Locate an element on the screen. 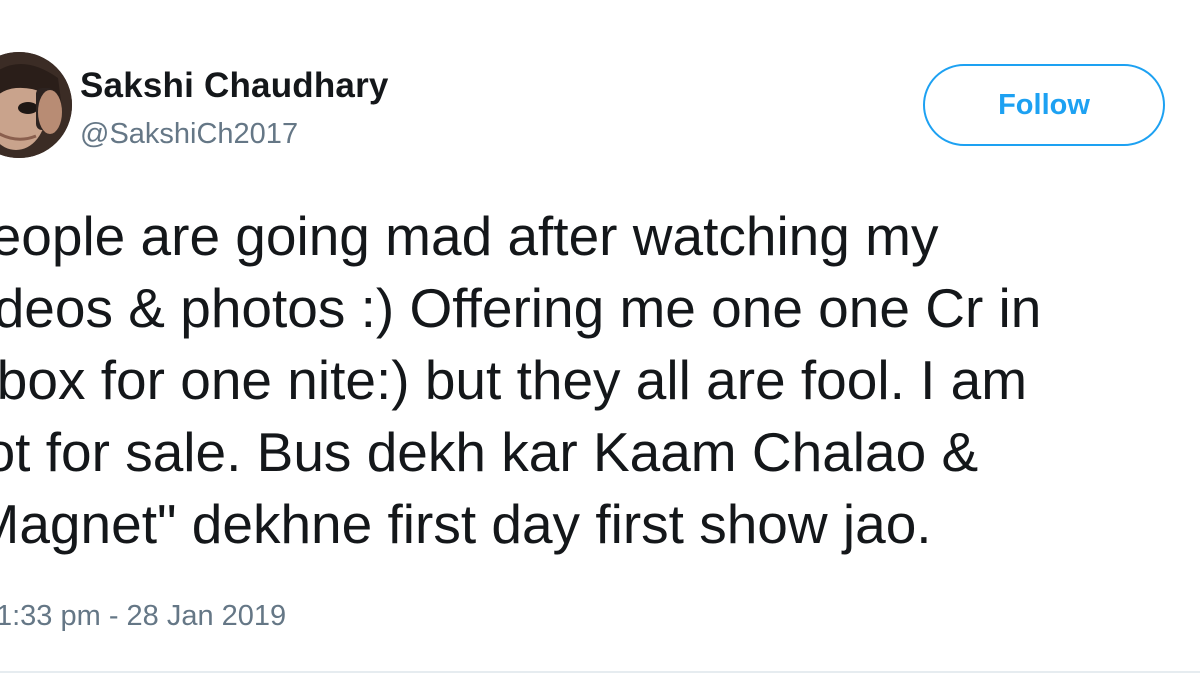 Image resolution: width=1200 pixels, height=675 pixels. follow-button: Follow is located at coordinates (1044, 105).